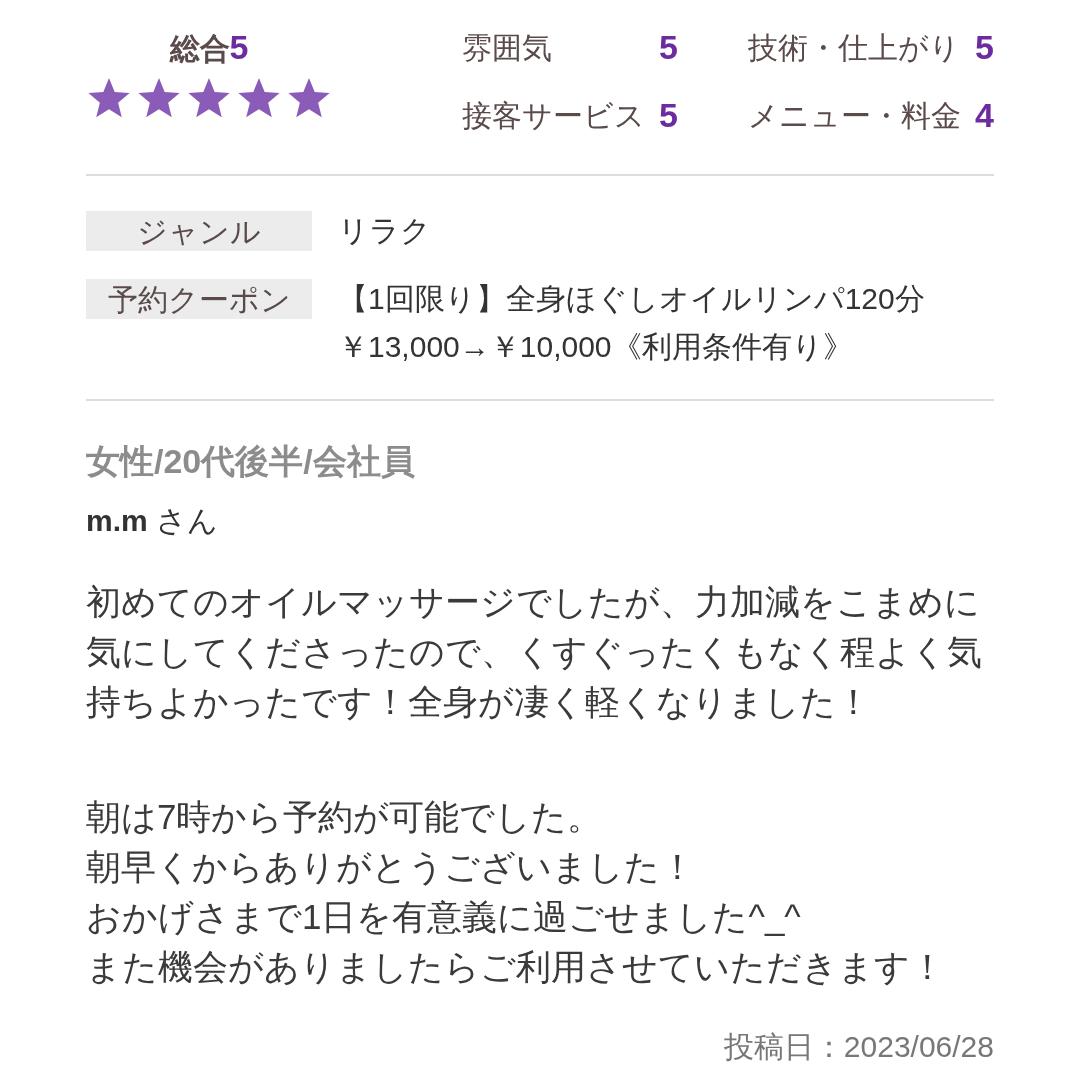 This screenshot has height=1080, width=1080. Describe the element at coordinates (507, 47) in the screenshot. I see `rating-label: 雰囲気` at that location.